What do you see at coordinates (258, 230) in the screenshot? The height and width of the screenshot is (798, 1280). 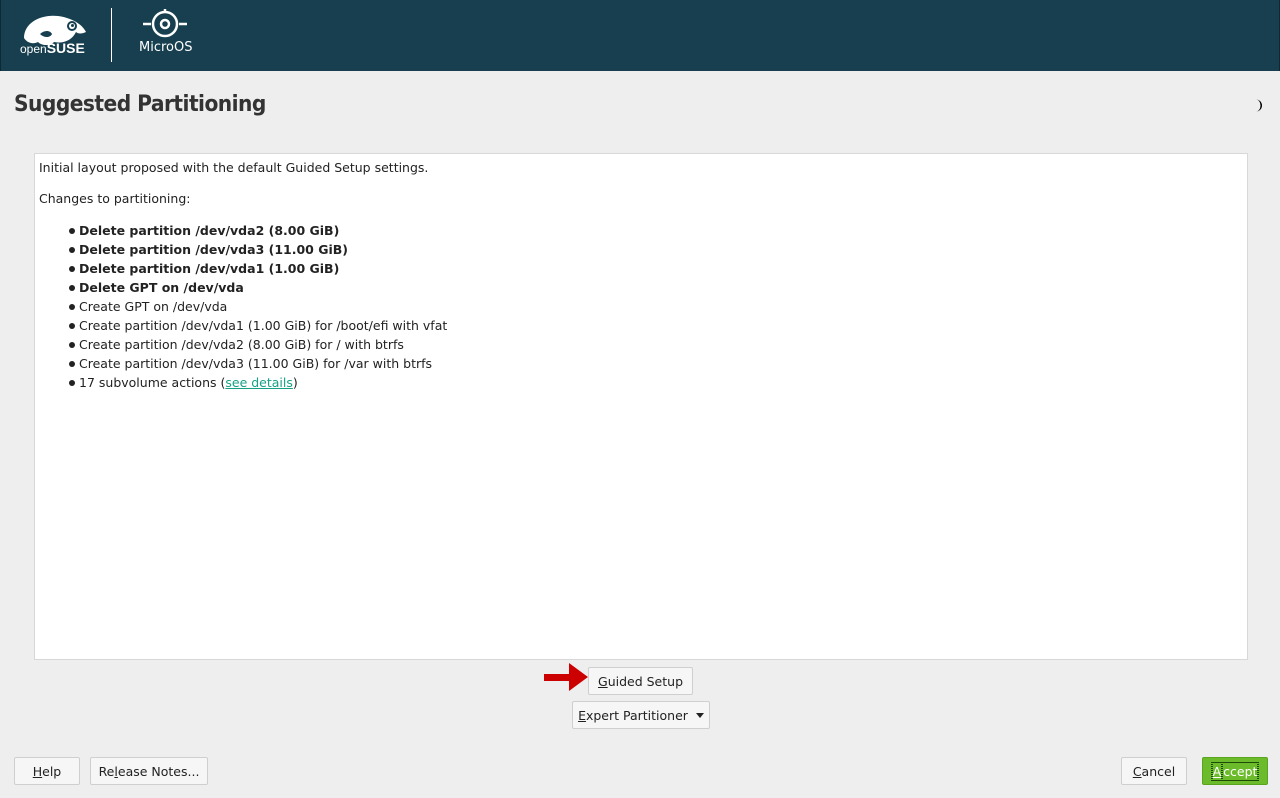 I see `list-item: Delete partition /dev/vda2 (8.00 GiB)` at bounding box center [258, 230].